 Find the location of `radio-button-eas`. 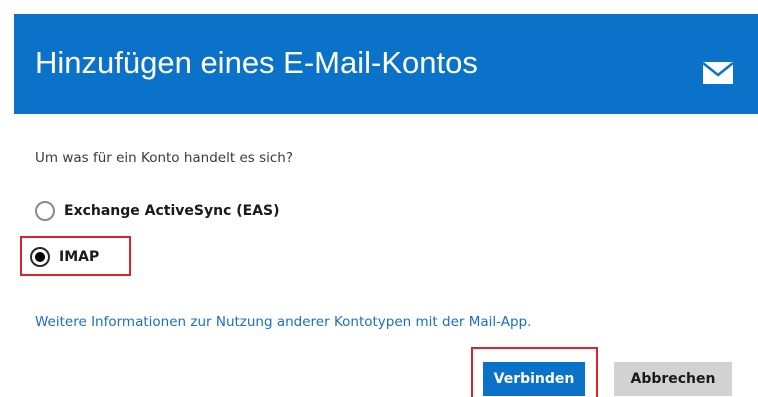

radio-button-eas is located at coordinates (45, 211).